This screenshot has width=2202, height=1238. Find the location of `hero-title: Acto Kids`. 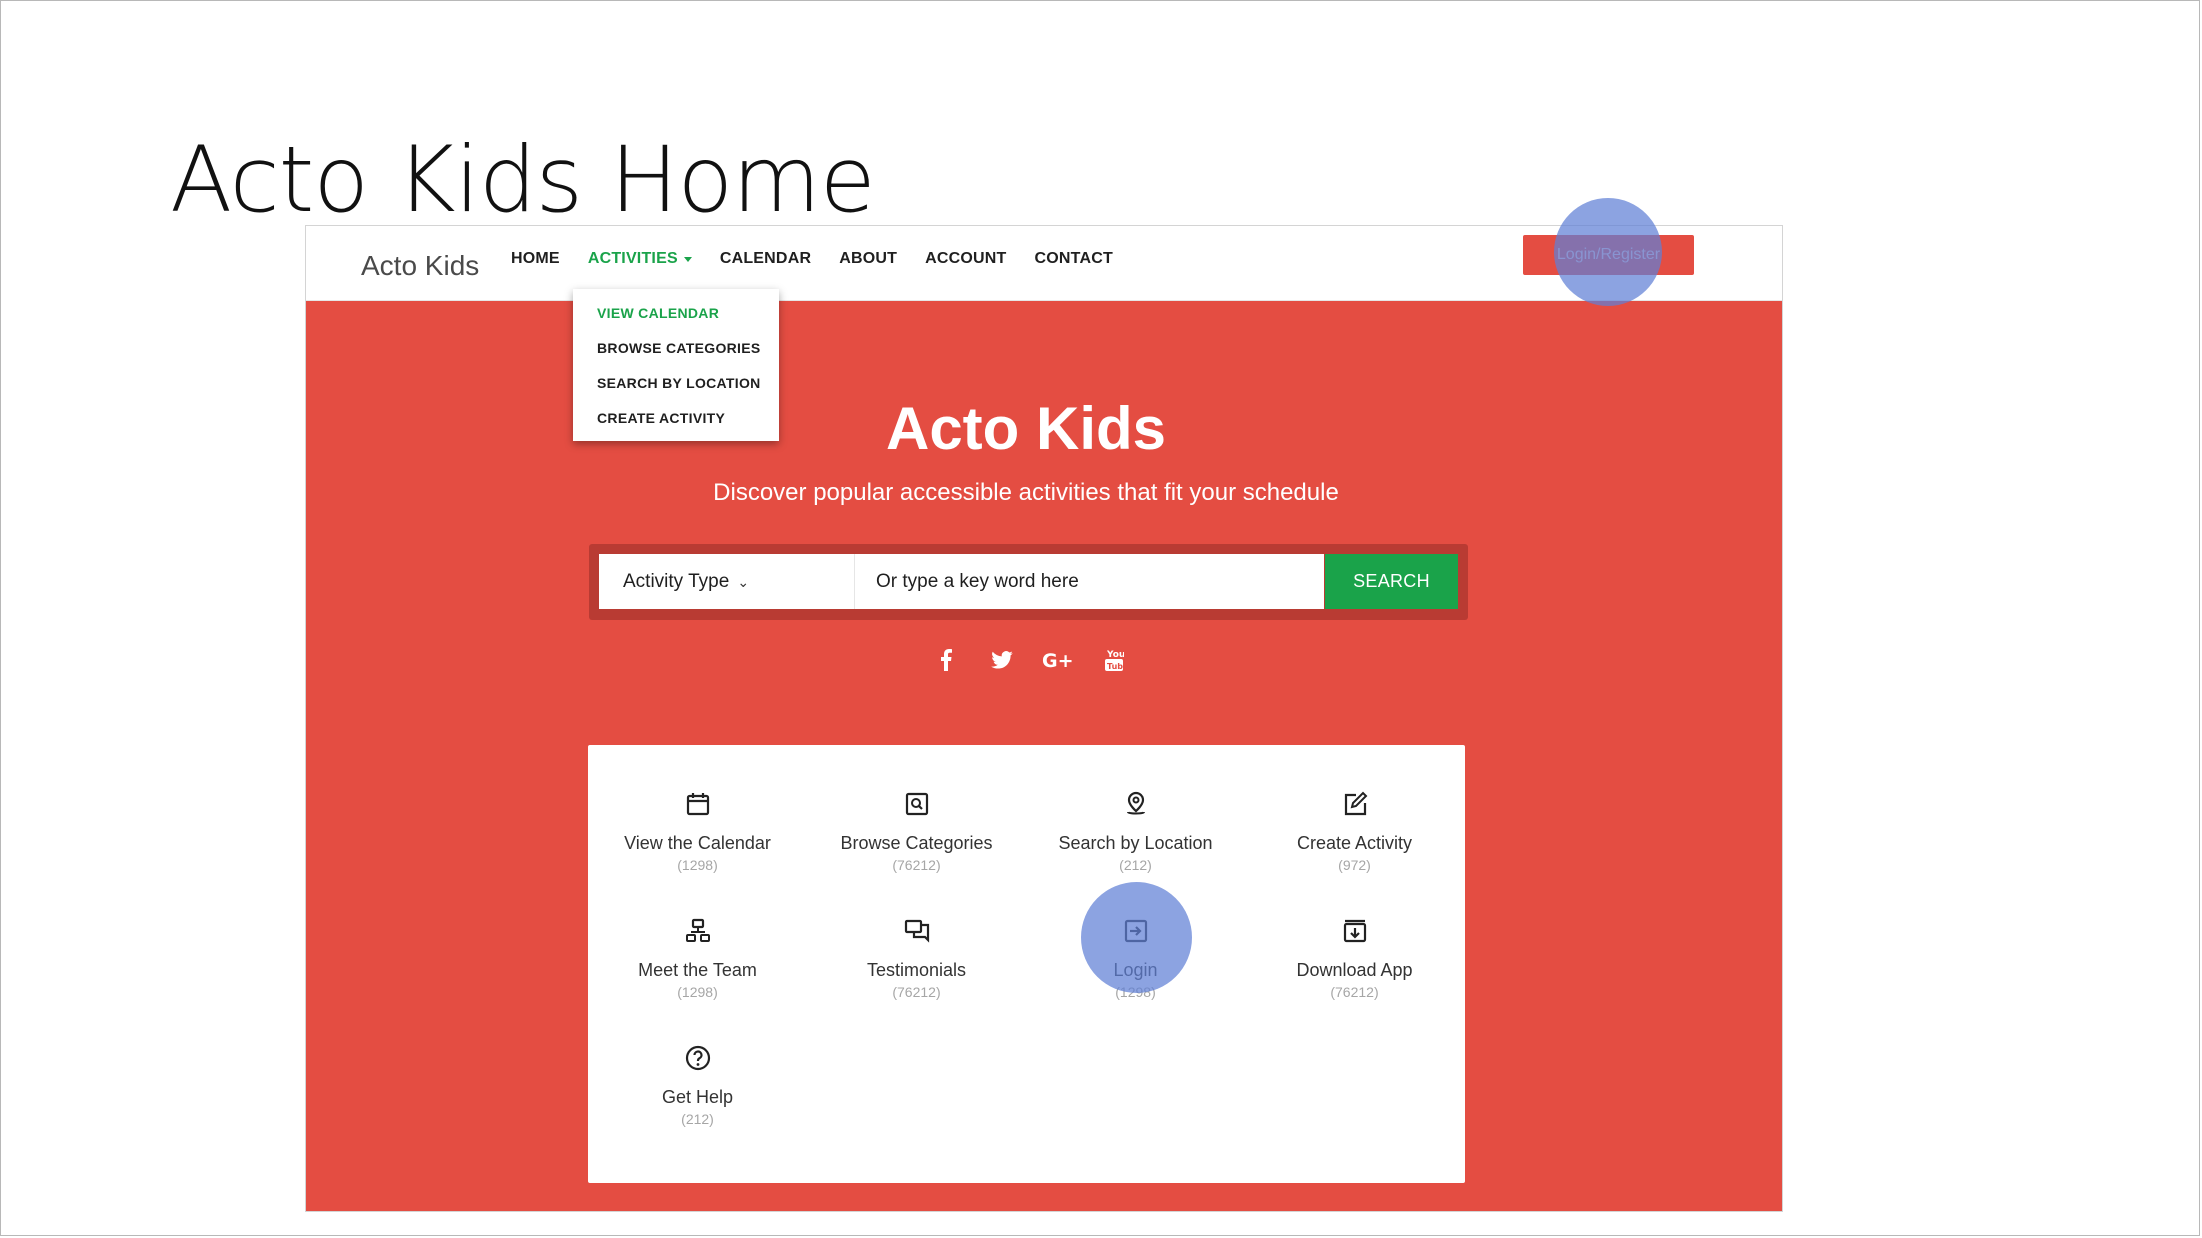

hero-title: Acto Kids is located at coordinates (1026, 428).